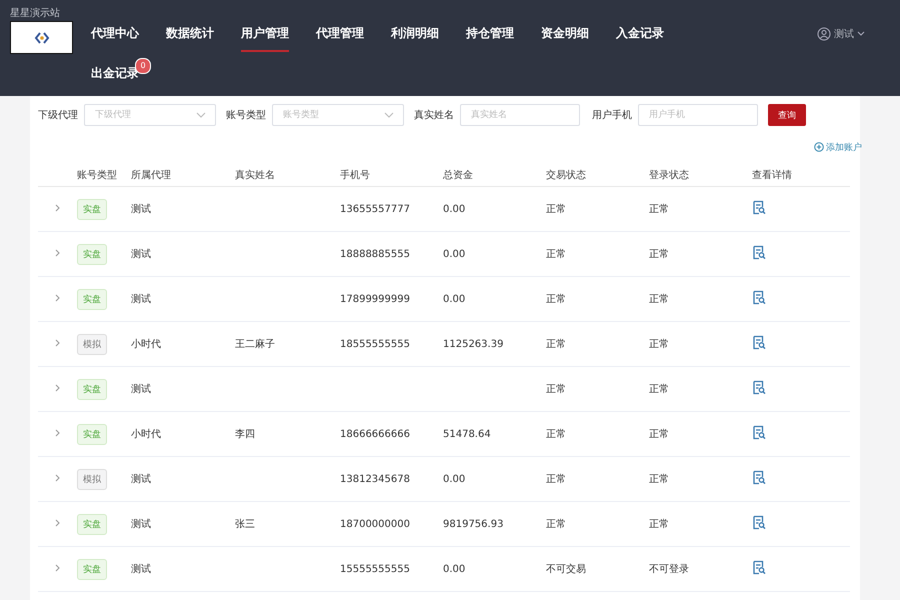 The height and width of the screenshot is (600, 900). Describe the element at coordinates (375, 479) in the screenshot. I see `table-cell: 13812345678` at that location.